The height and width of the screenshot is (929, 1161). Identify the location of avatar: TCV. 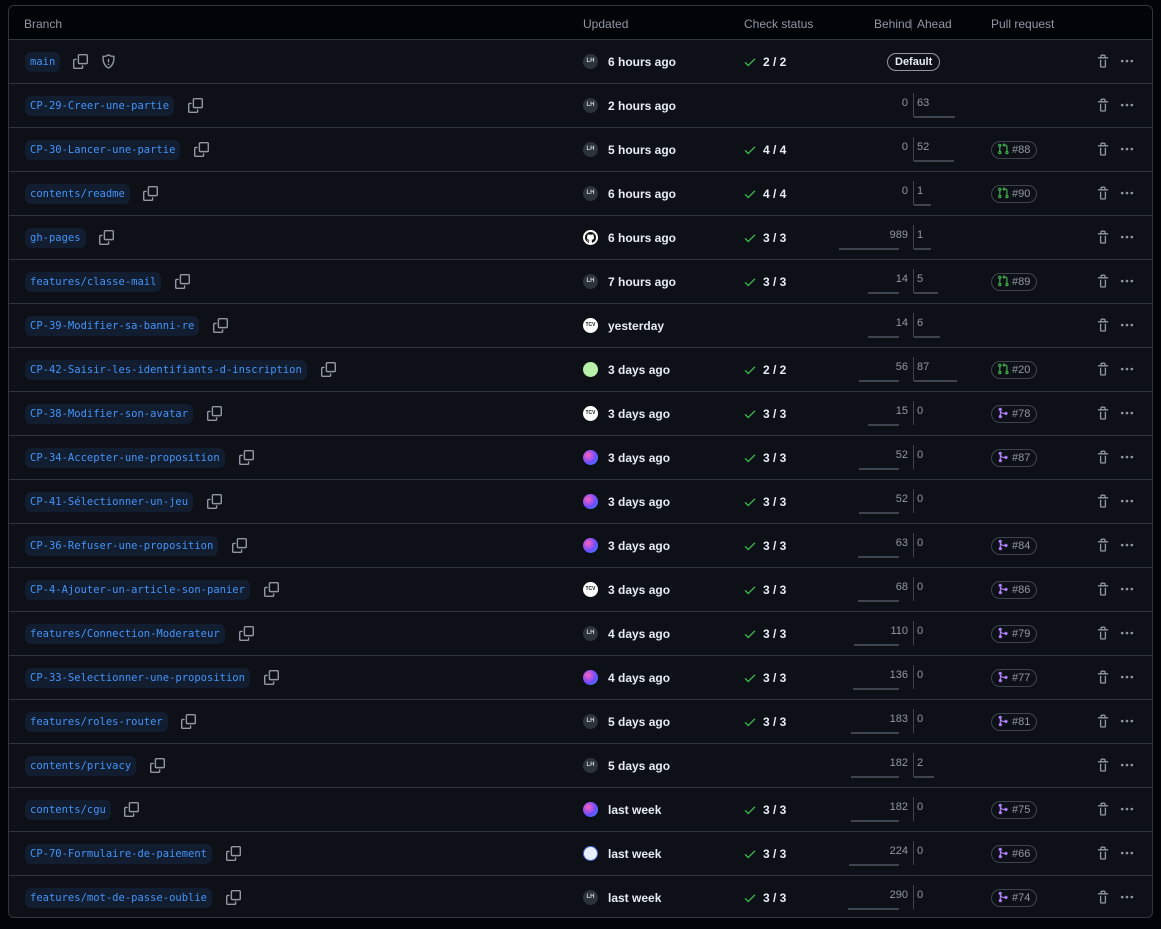
(590, 413).